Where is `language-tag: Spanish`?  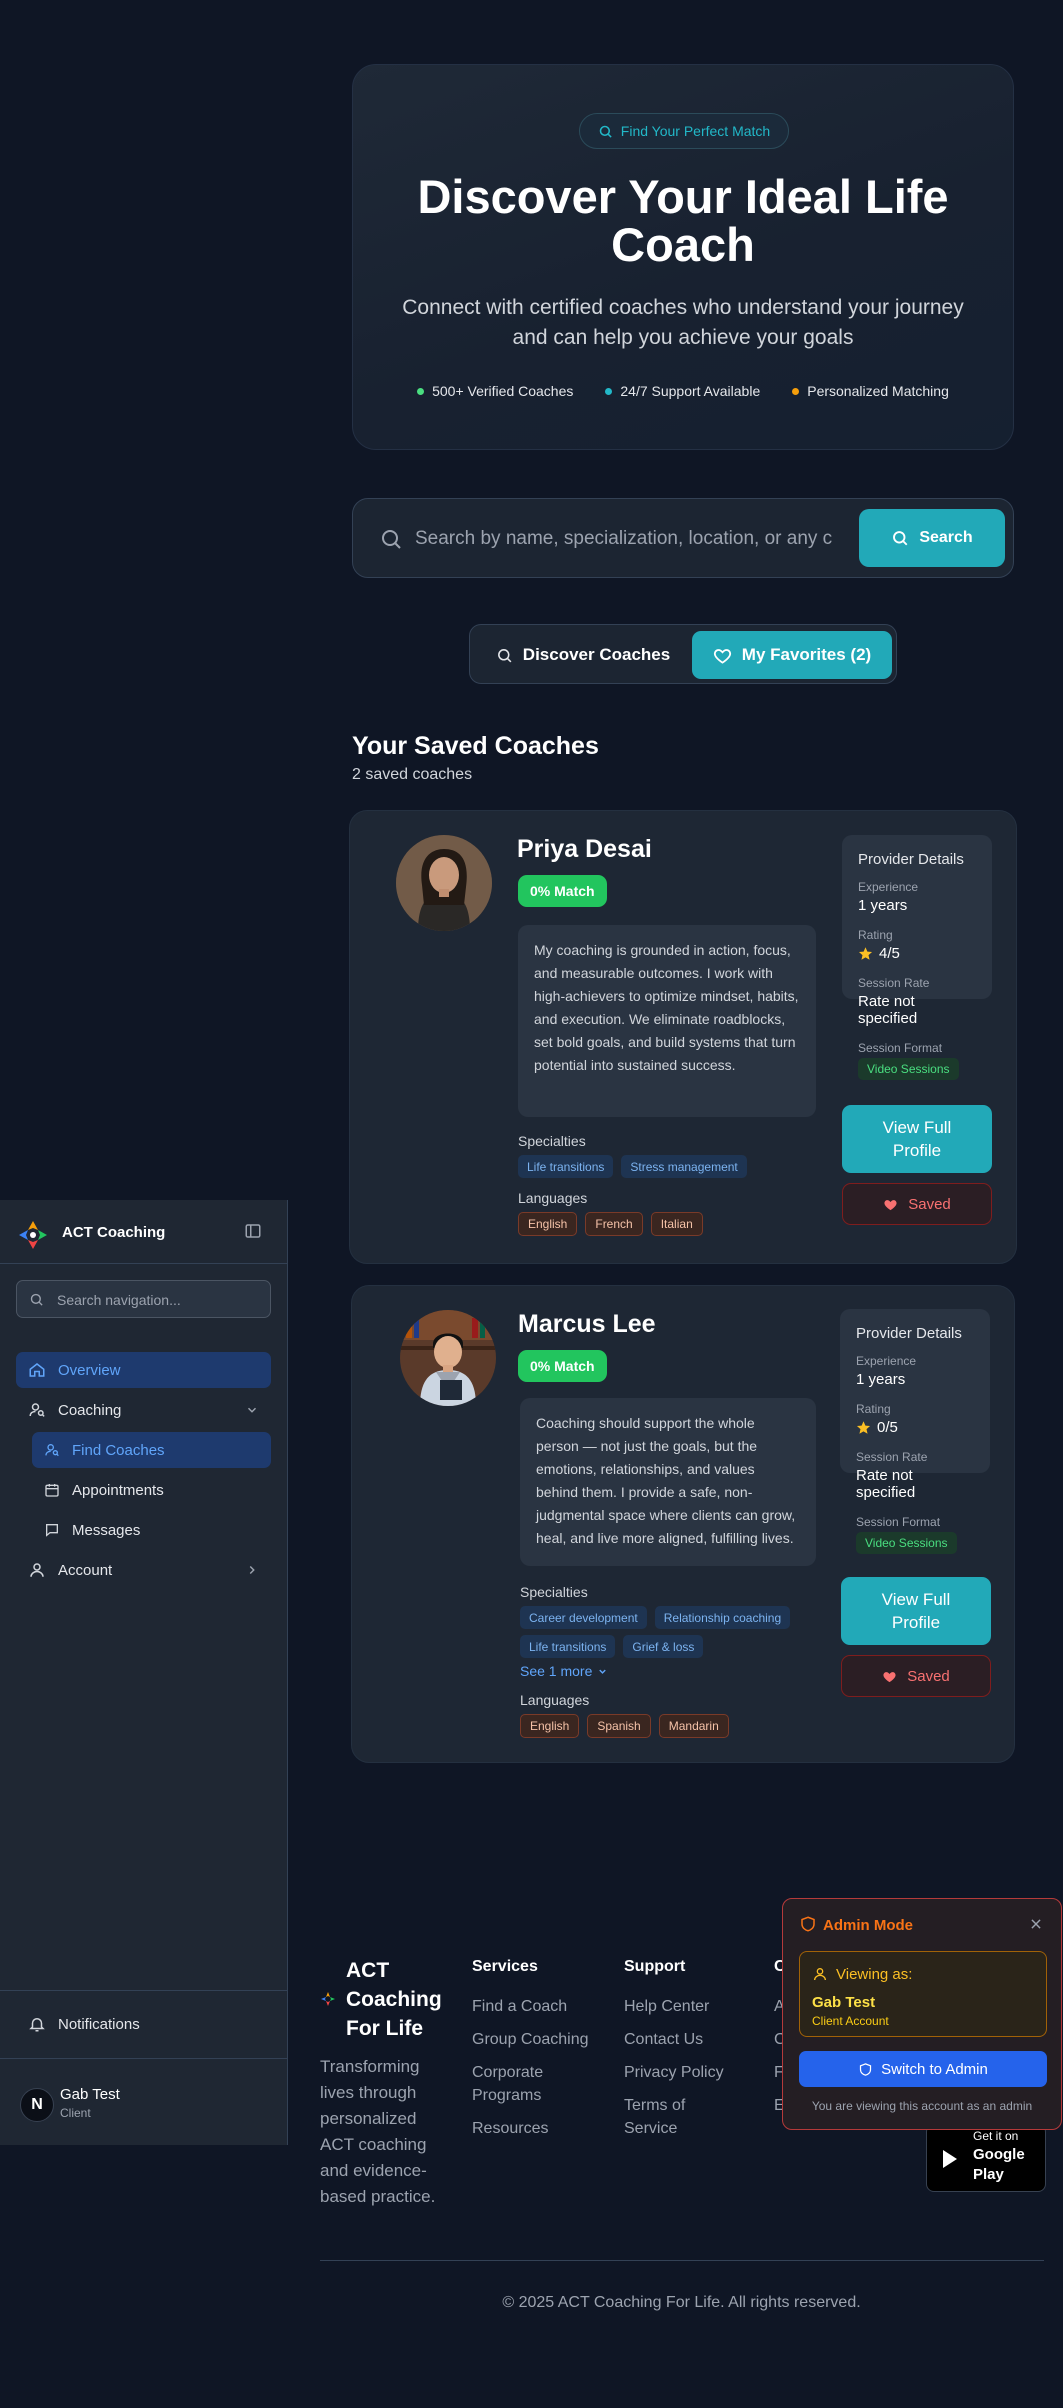 language-tag: Spanish is located at coordinates (619, 1726).